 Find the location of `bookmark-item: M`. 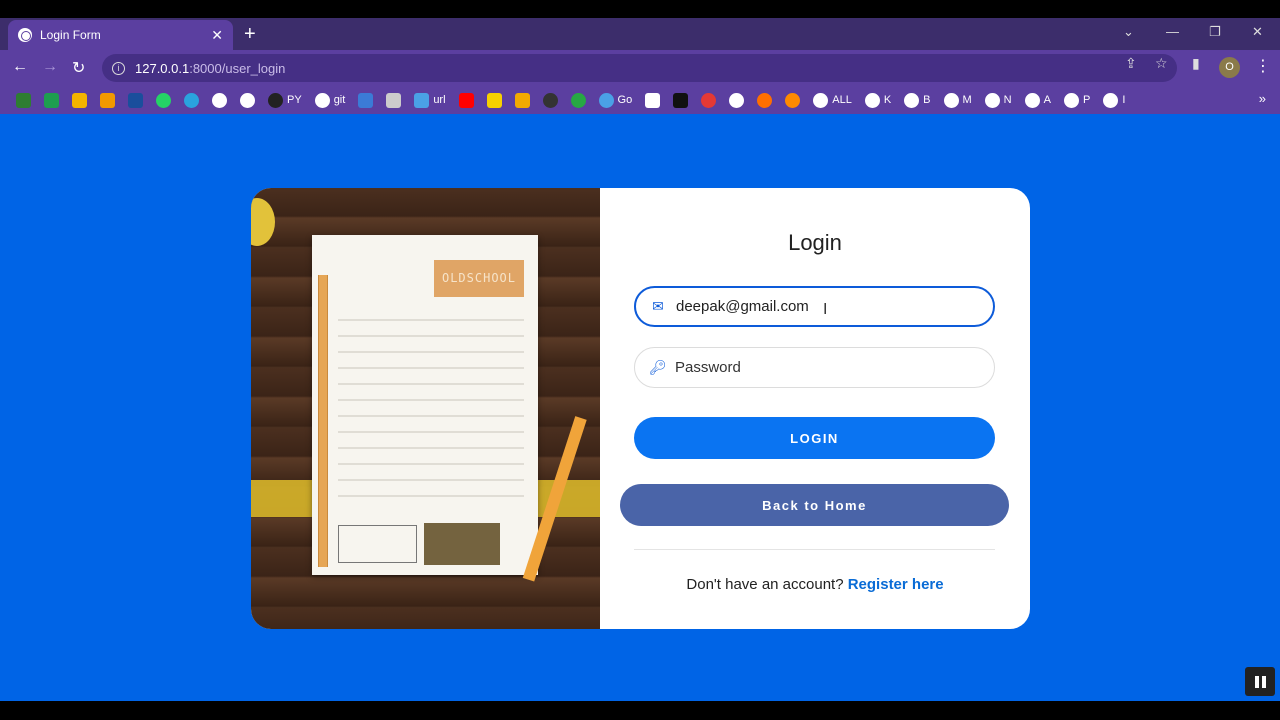

bookmark-item: M is located at coordinates (958, 100).